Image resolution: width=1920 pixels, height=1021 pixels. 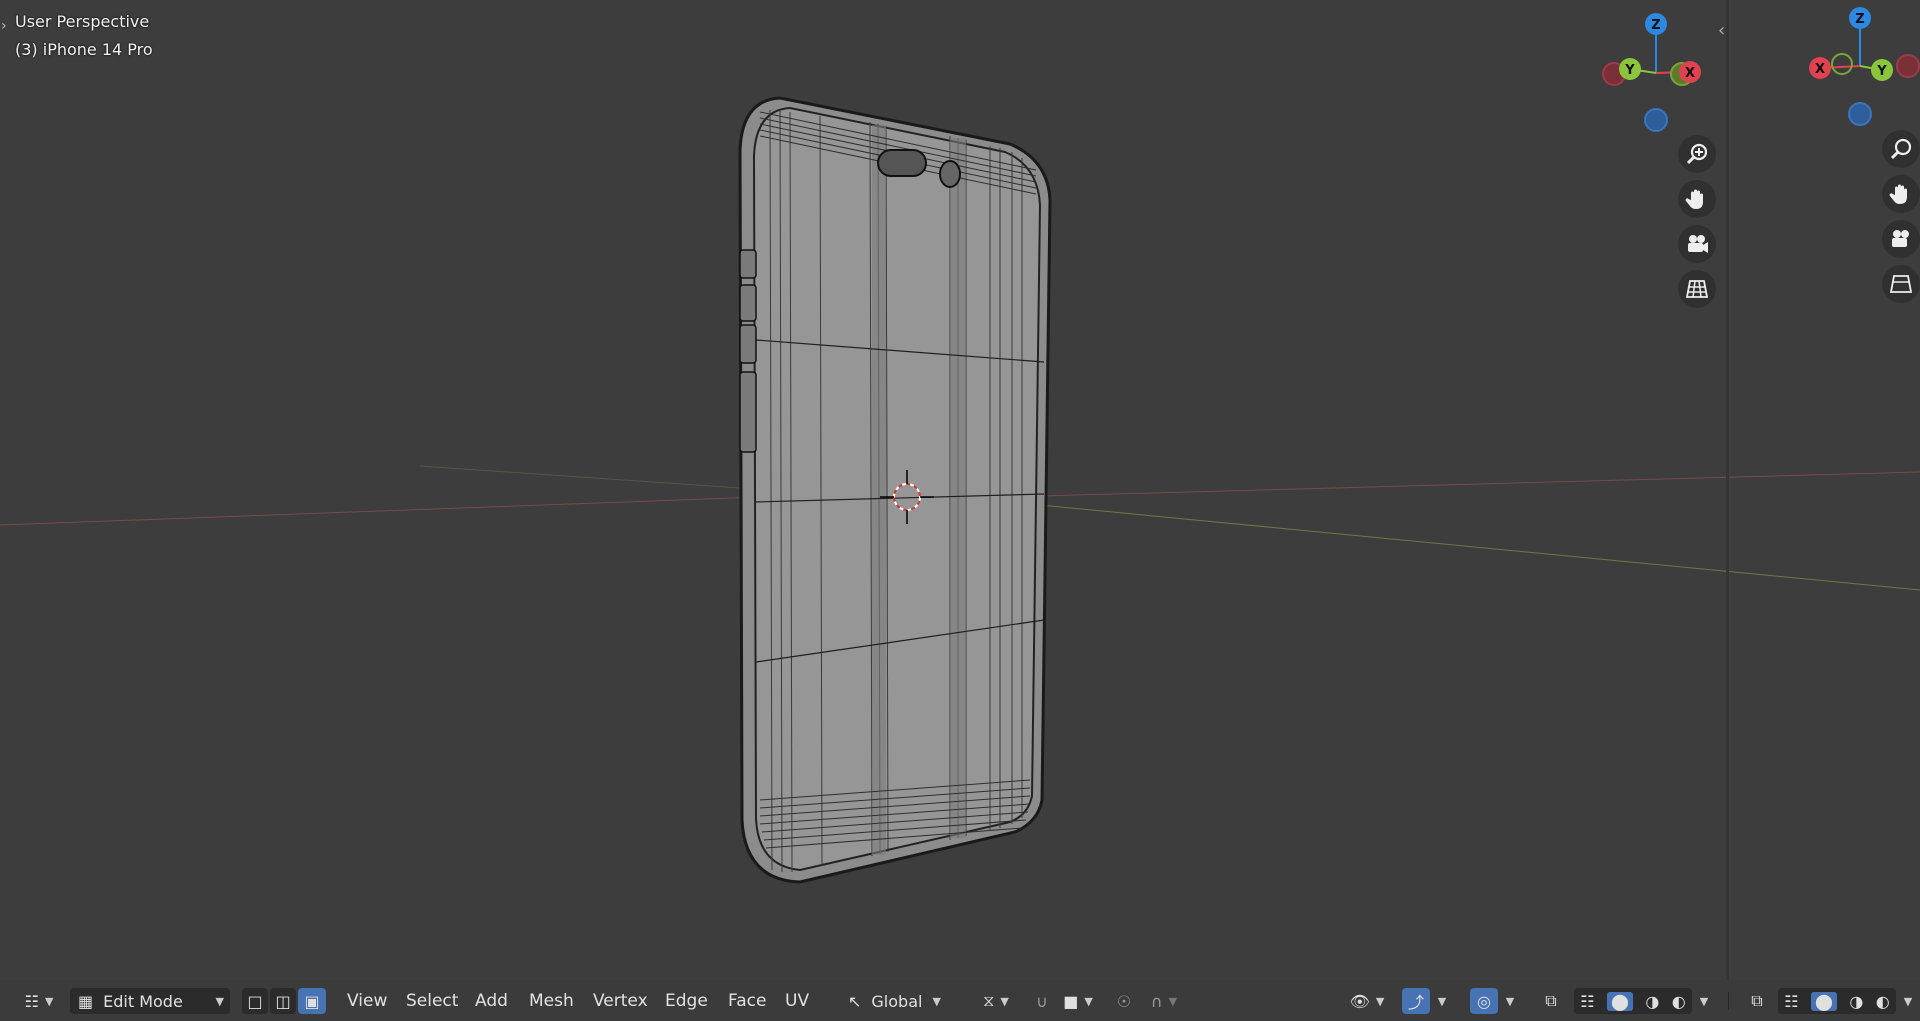 I want to click on magnet-icon: ∪, so click(x=1042, y=1001).